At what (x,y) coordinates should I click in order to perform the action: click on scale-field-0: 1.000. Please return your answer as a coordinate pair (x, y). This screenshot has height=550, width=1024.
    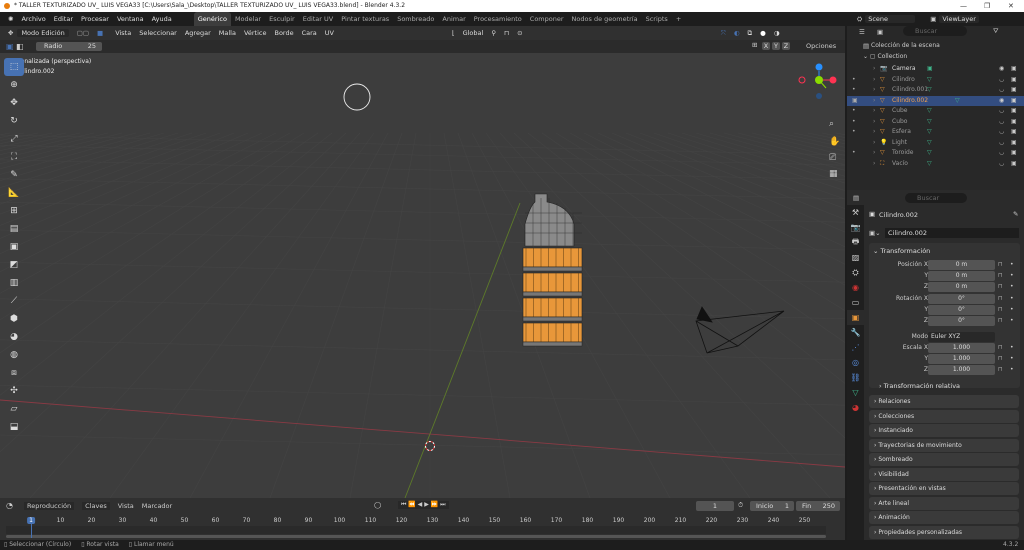
    Looking at the image, I should click on (961, 348).